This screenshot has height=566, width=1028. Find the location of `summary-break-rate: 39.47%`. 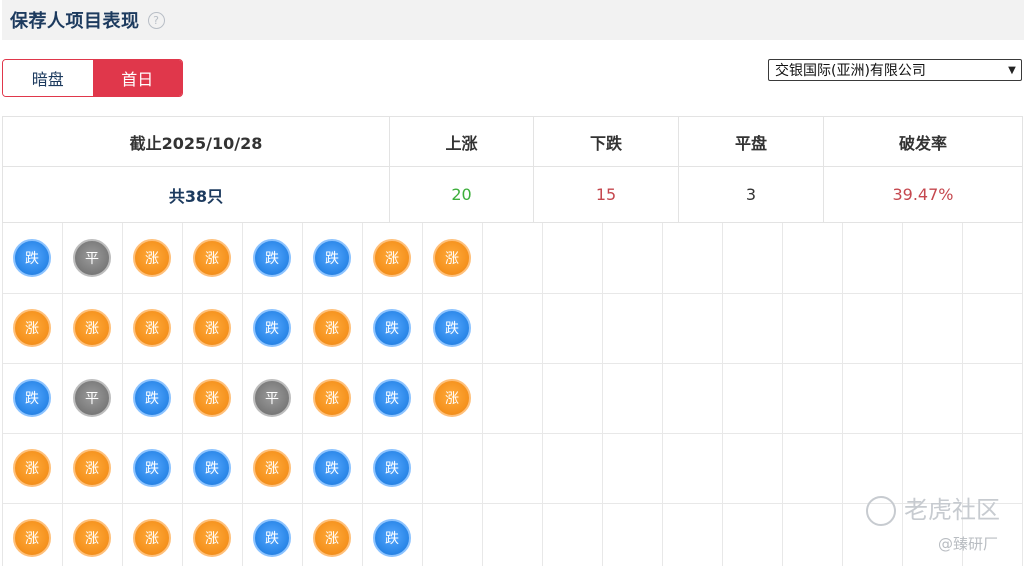

summary-break-rate: 39.47% is located at coordinates (923, 194).